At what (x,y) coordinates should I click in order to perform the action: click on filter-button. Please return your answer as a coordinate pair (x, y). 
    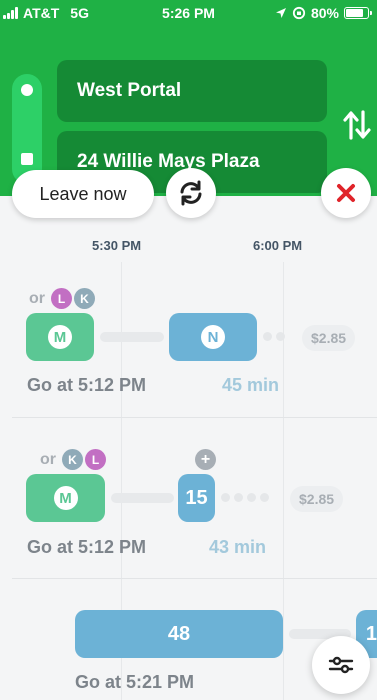
    Looking at the image, I should click on (341, 665).